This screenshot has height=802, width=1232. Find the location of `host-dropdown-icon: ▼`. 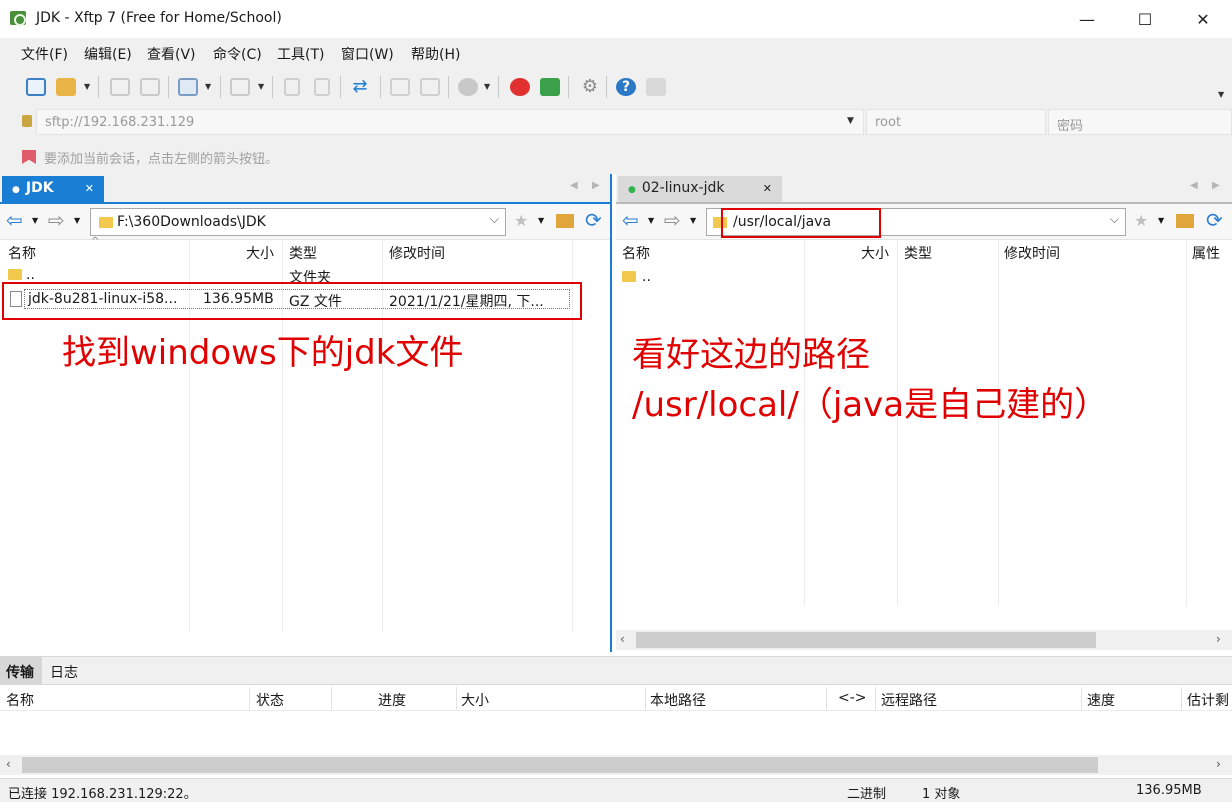

host-dropdown-icon: ▼ is located at coordinates (850, 121).